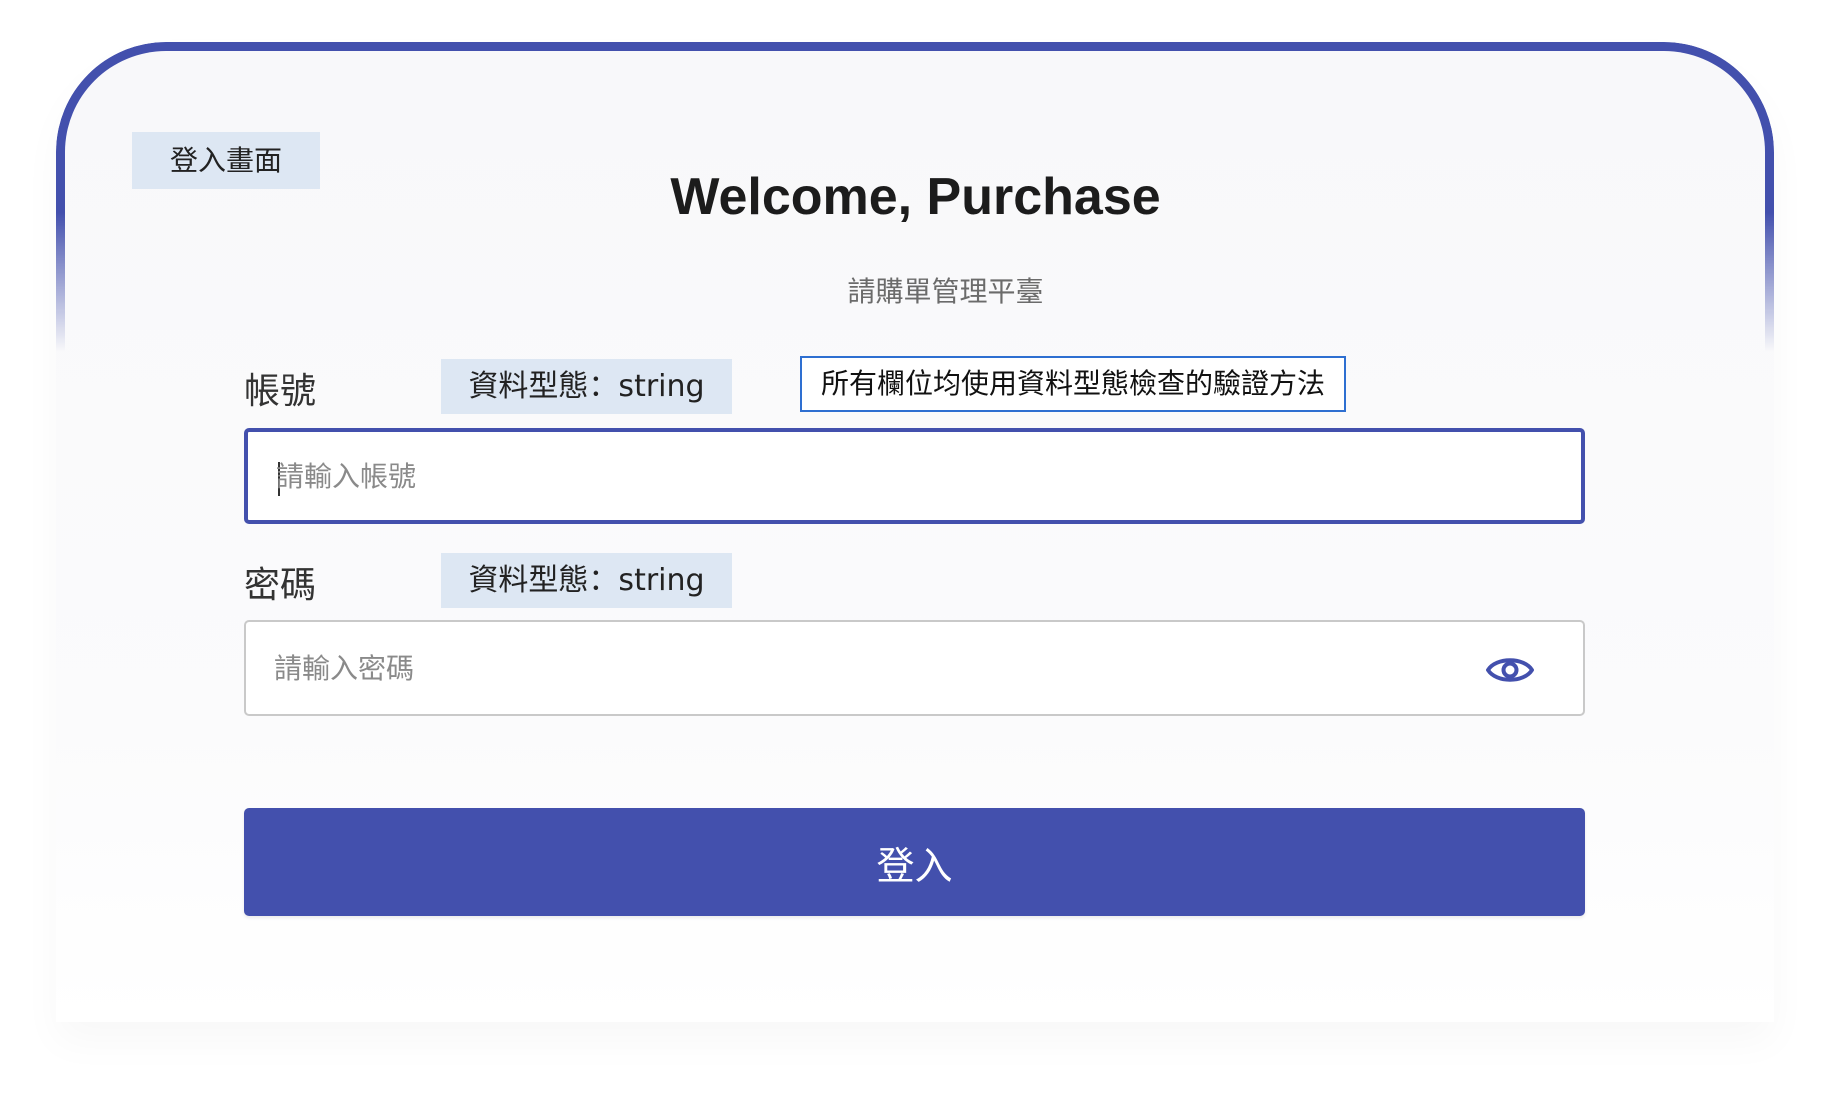 This screenshot has width=1831, height=1105. Describe the element at coordinates (864, 668) in the screenshot. I see `password-input` at that location.